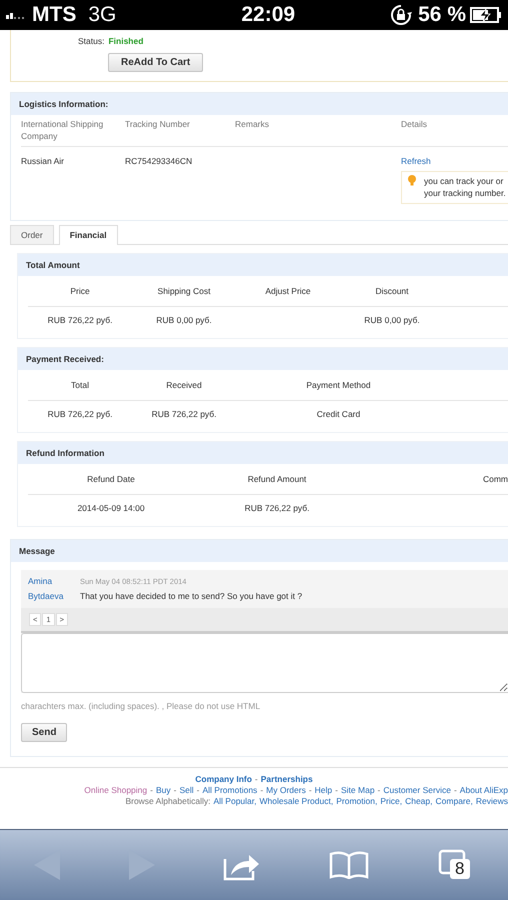  What do you see at coordinates (288, 291) in the screenshot?
I see `column-header: Adjust Price` at bounding box center [288, 291].